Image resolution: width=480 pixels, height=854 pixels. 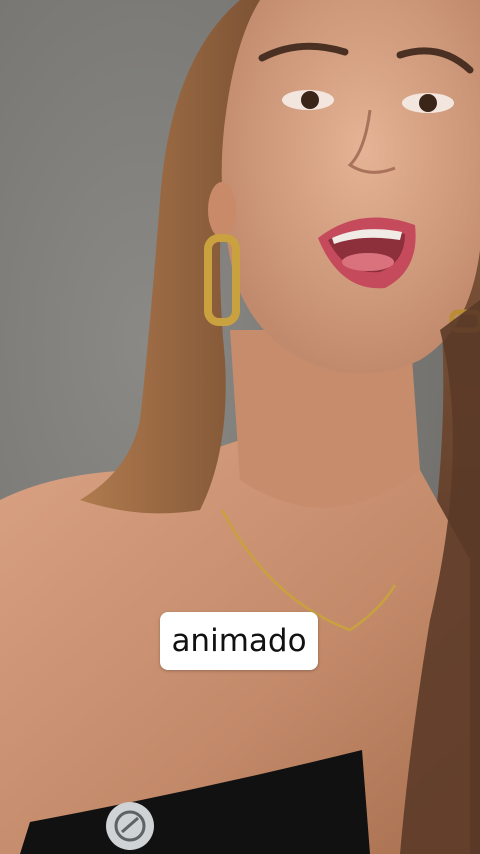 I want to click on left-iris, so click(x=310, y=100).